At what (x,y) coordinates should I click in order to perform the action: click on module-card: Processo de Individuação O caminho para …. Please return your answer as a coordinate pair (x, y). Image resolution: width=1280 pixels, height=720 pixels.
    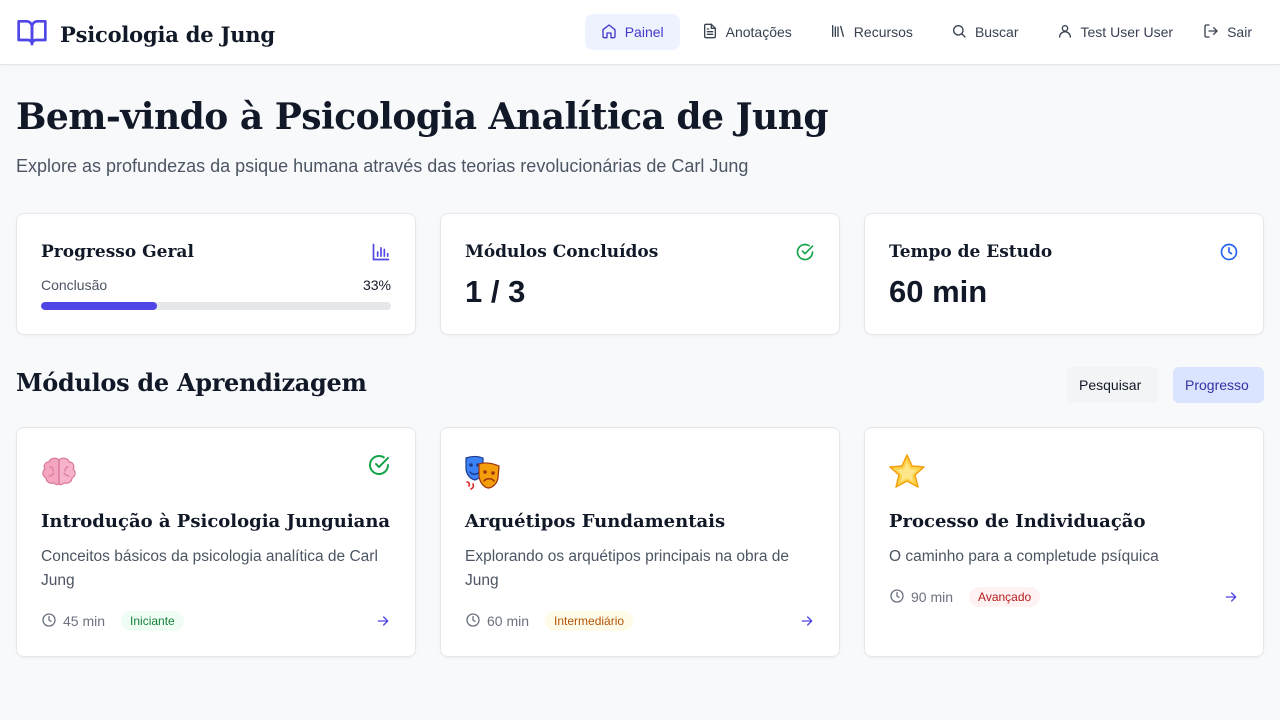
    Looking at the image, I should click on (1064, 542).